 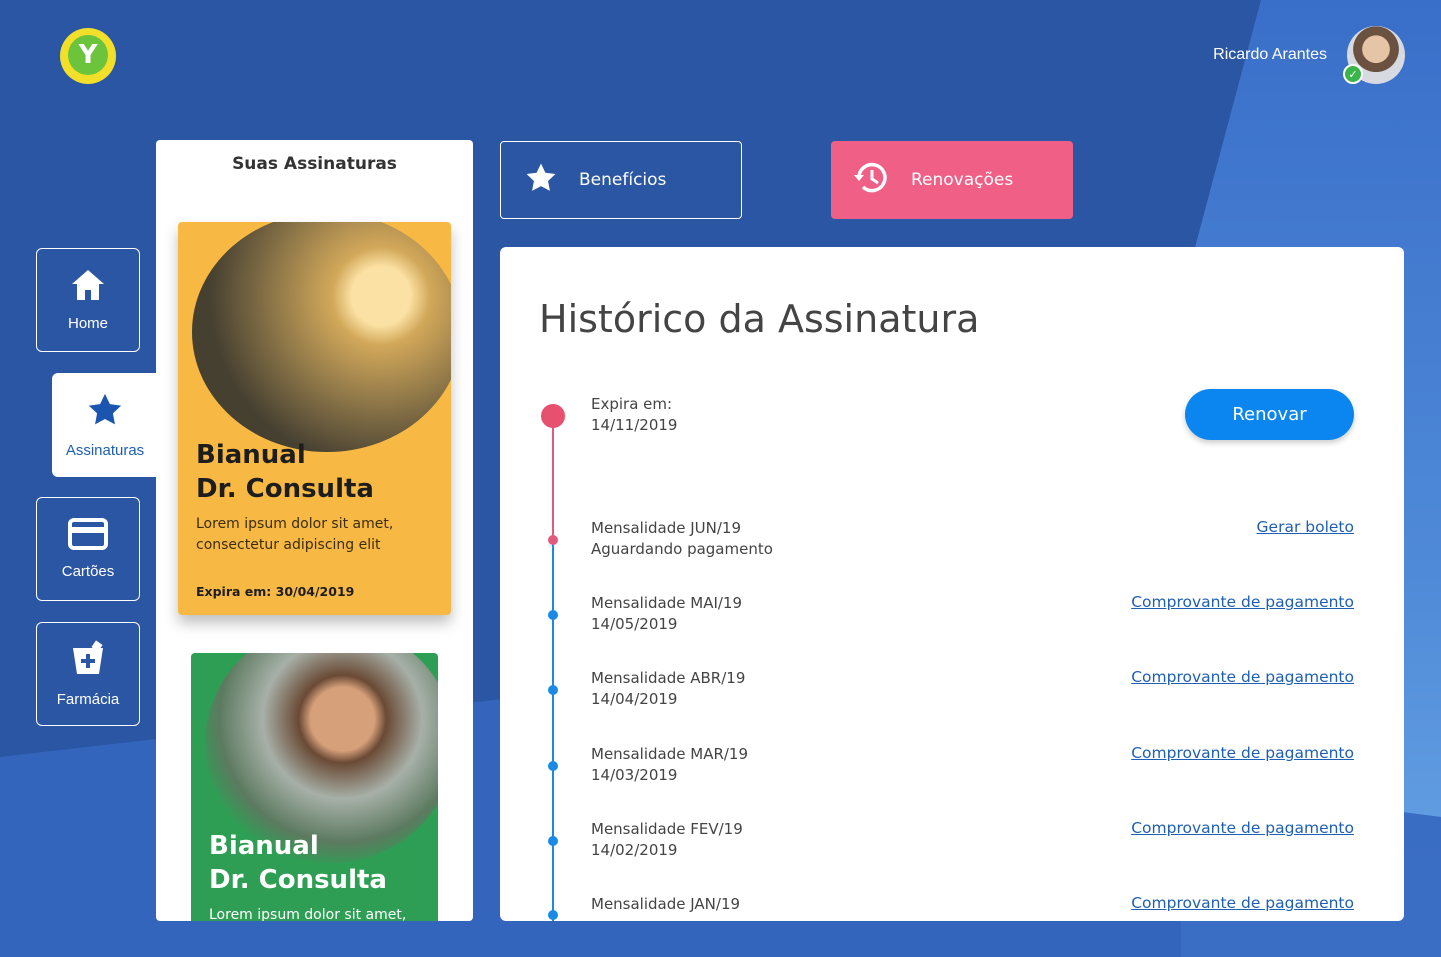 What do you see at coordinates (321, 337) in the screenshot?
I see `card-photo` at bounding box center [321, 337].